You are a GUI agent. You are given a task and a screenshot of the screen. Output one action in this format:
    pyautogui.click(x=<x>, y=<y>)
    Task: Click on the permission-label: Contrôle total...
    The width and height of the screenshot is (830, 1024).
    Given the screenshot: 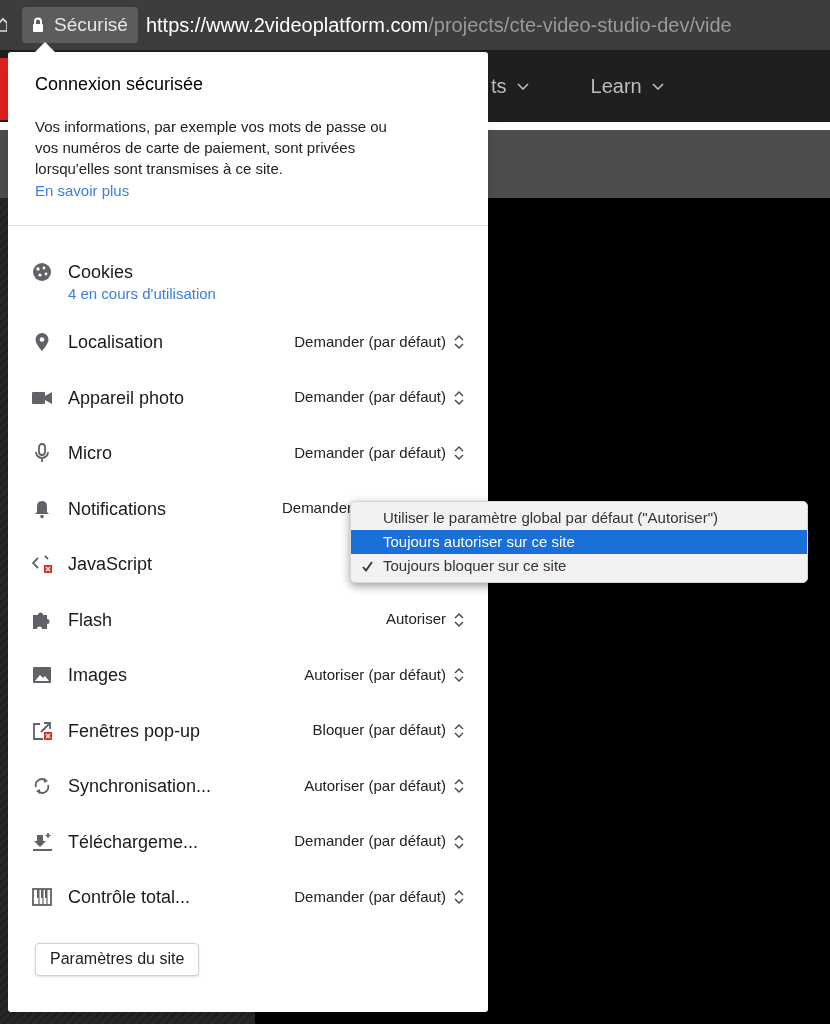 What is the action you would take?
    pyautogui.click(x=129, y=897)
    